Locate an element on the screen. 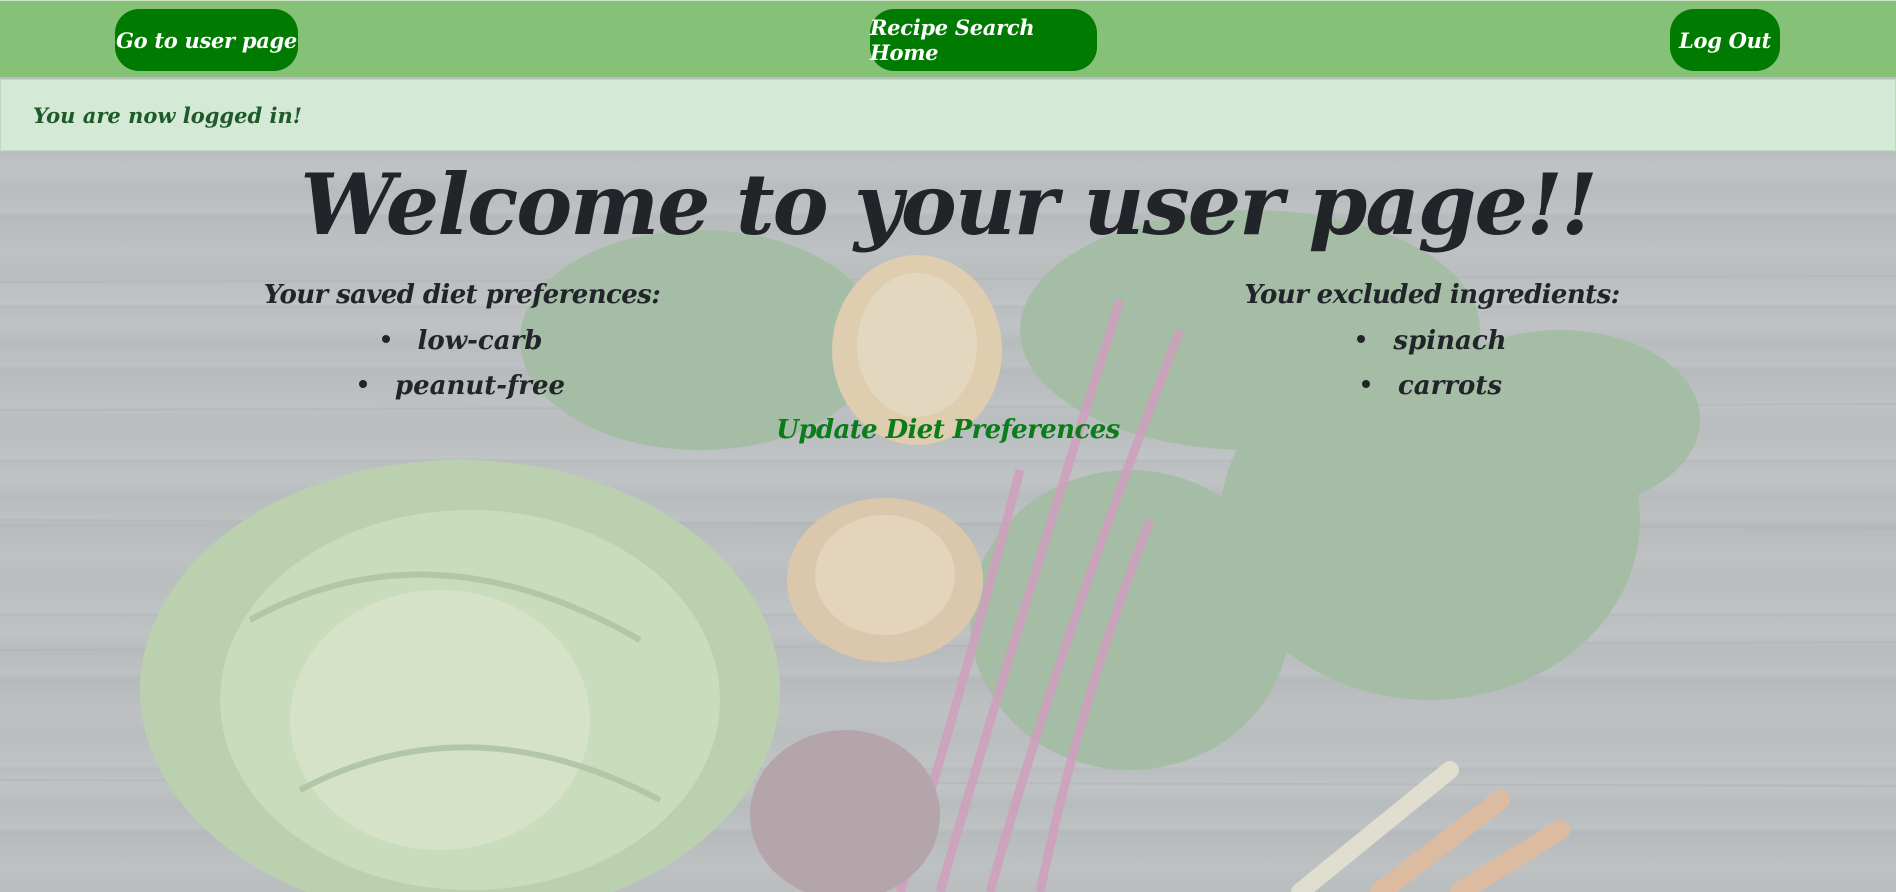 The width and height of the screenshot is (1896, 892). list-item: carrots is located at coordinates (1432, 386).